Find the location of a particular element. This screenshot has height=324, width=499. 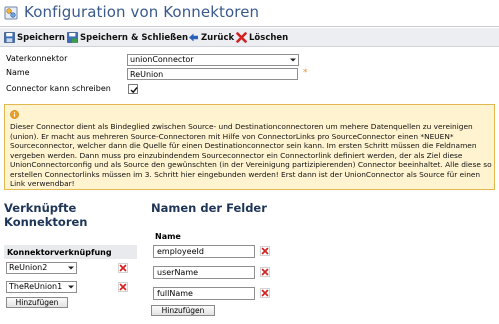

vaterkonnektor-label: Vaterkonnektor is located at coordinates (37, 58).